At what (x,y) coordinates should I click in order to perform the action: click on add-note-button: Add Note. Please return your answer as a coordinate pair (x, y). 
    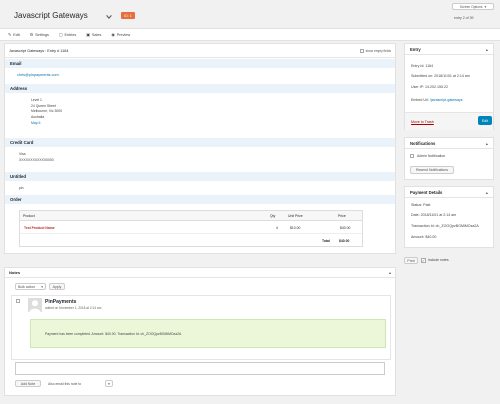
    Looking at the image, I should click on (28, 383).